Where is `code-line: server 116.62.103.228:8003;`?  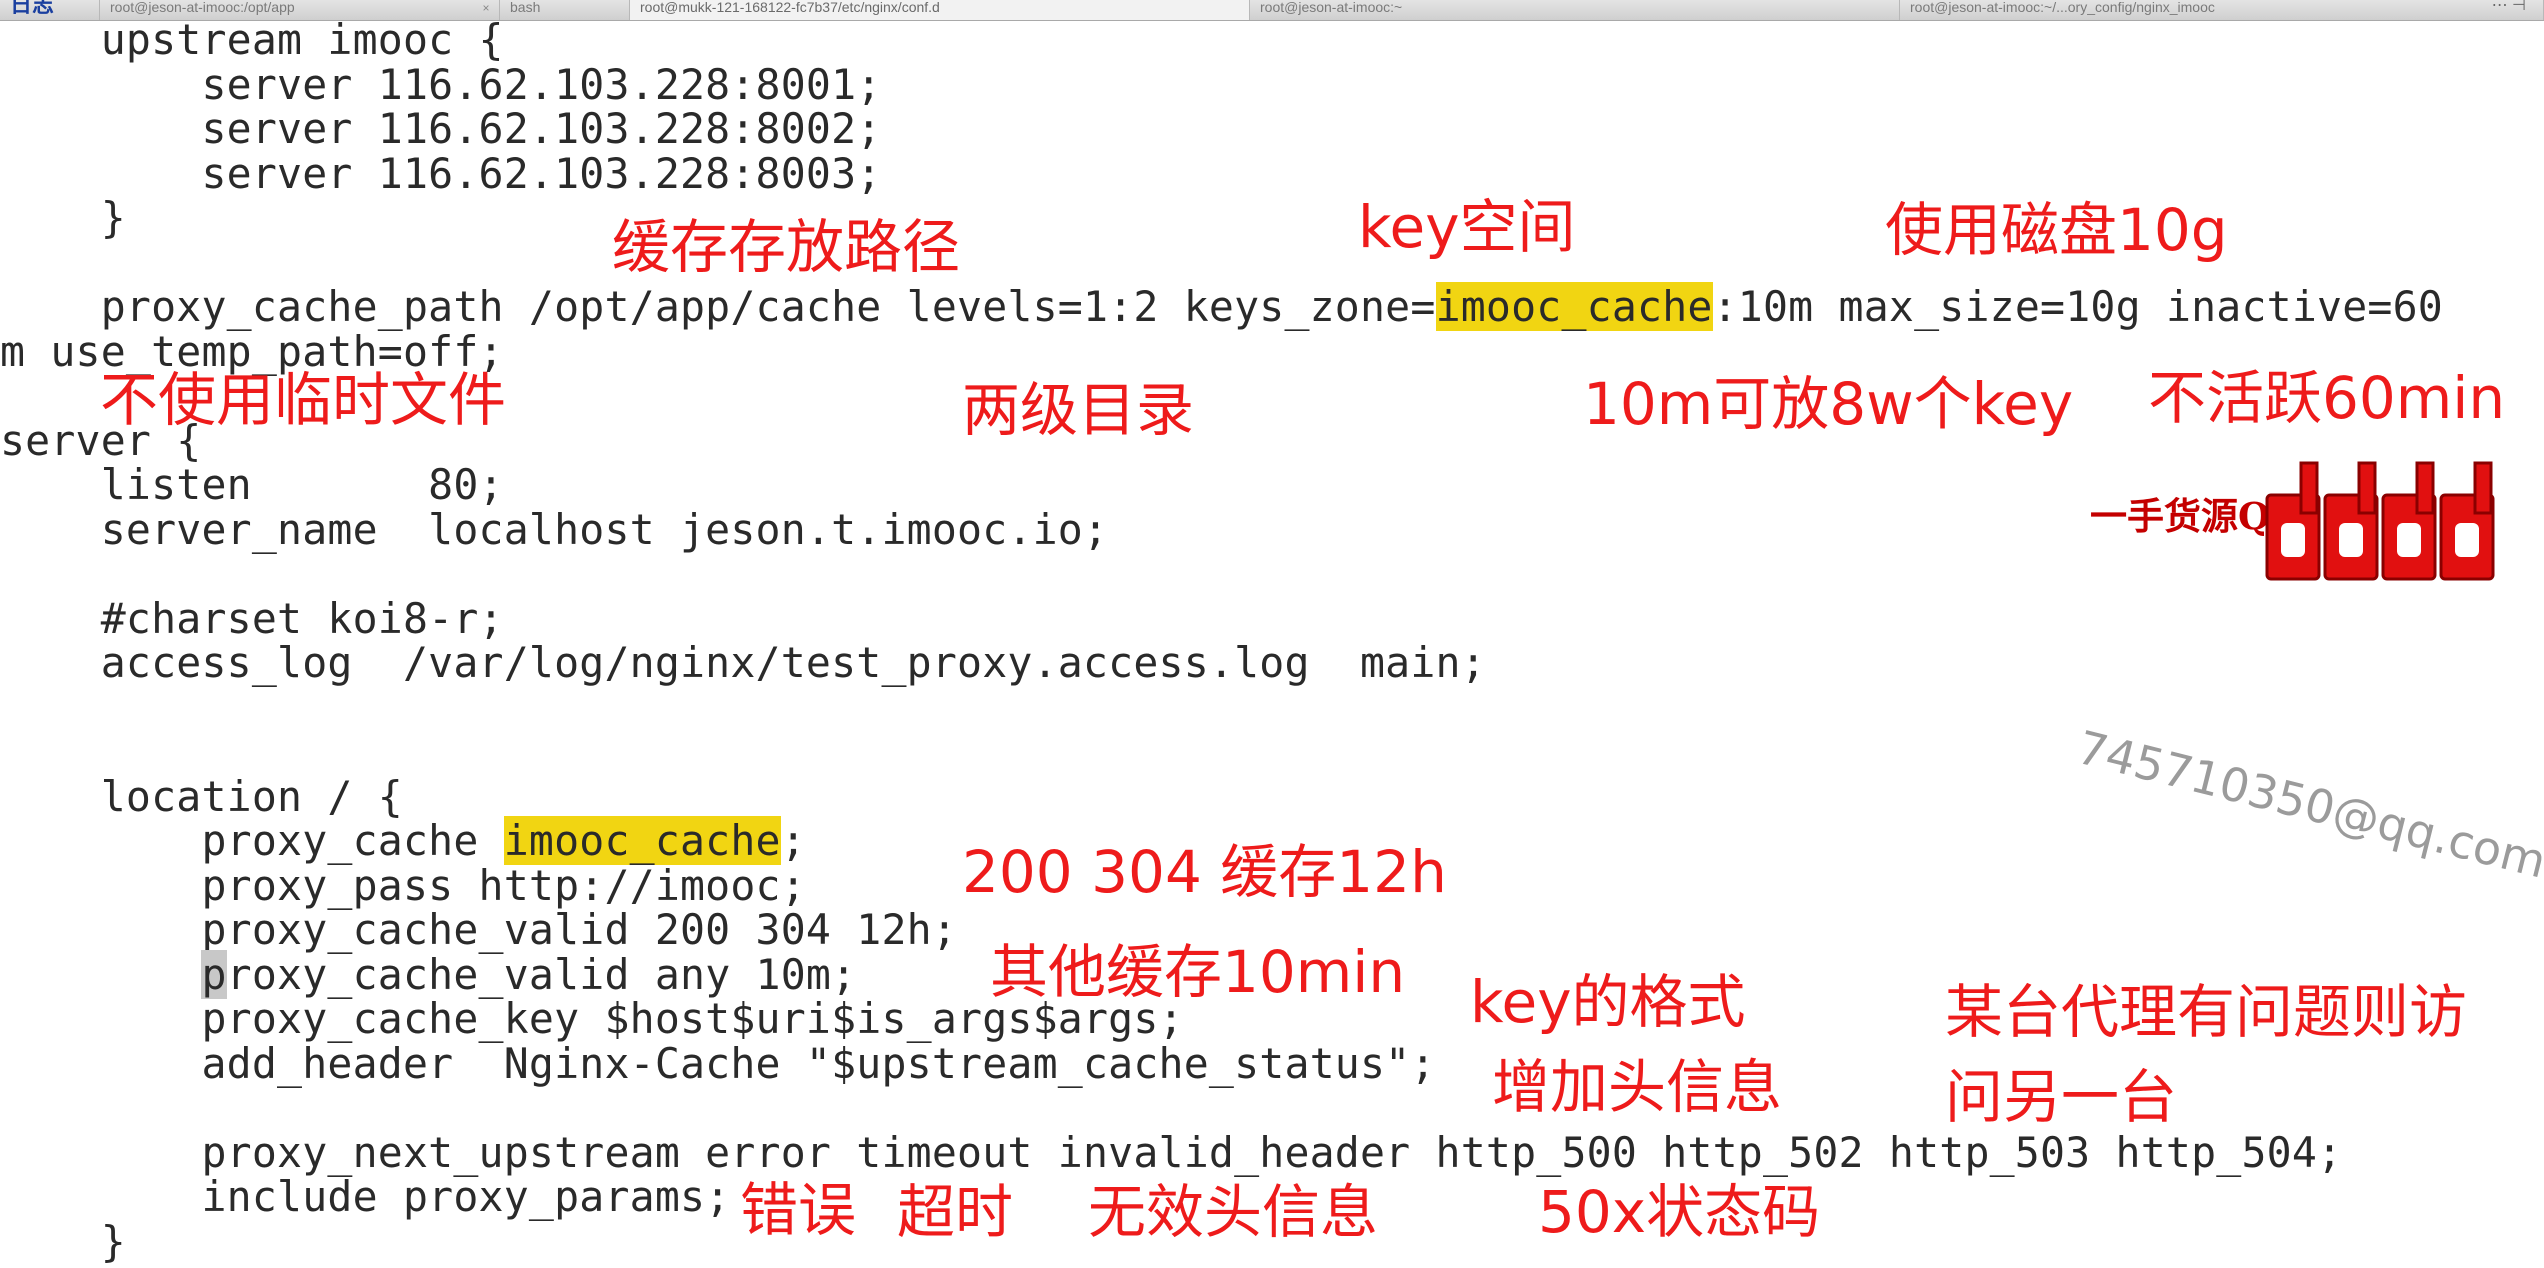
code-line: server 116.62.103.228:8003; is located at coordinates (441, 173).